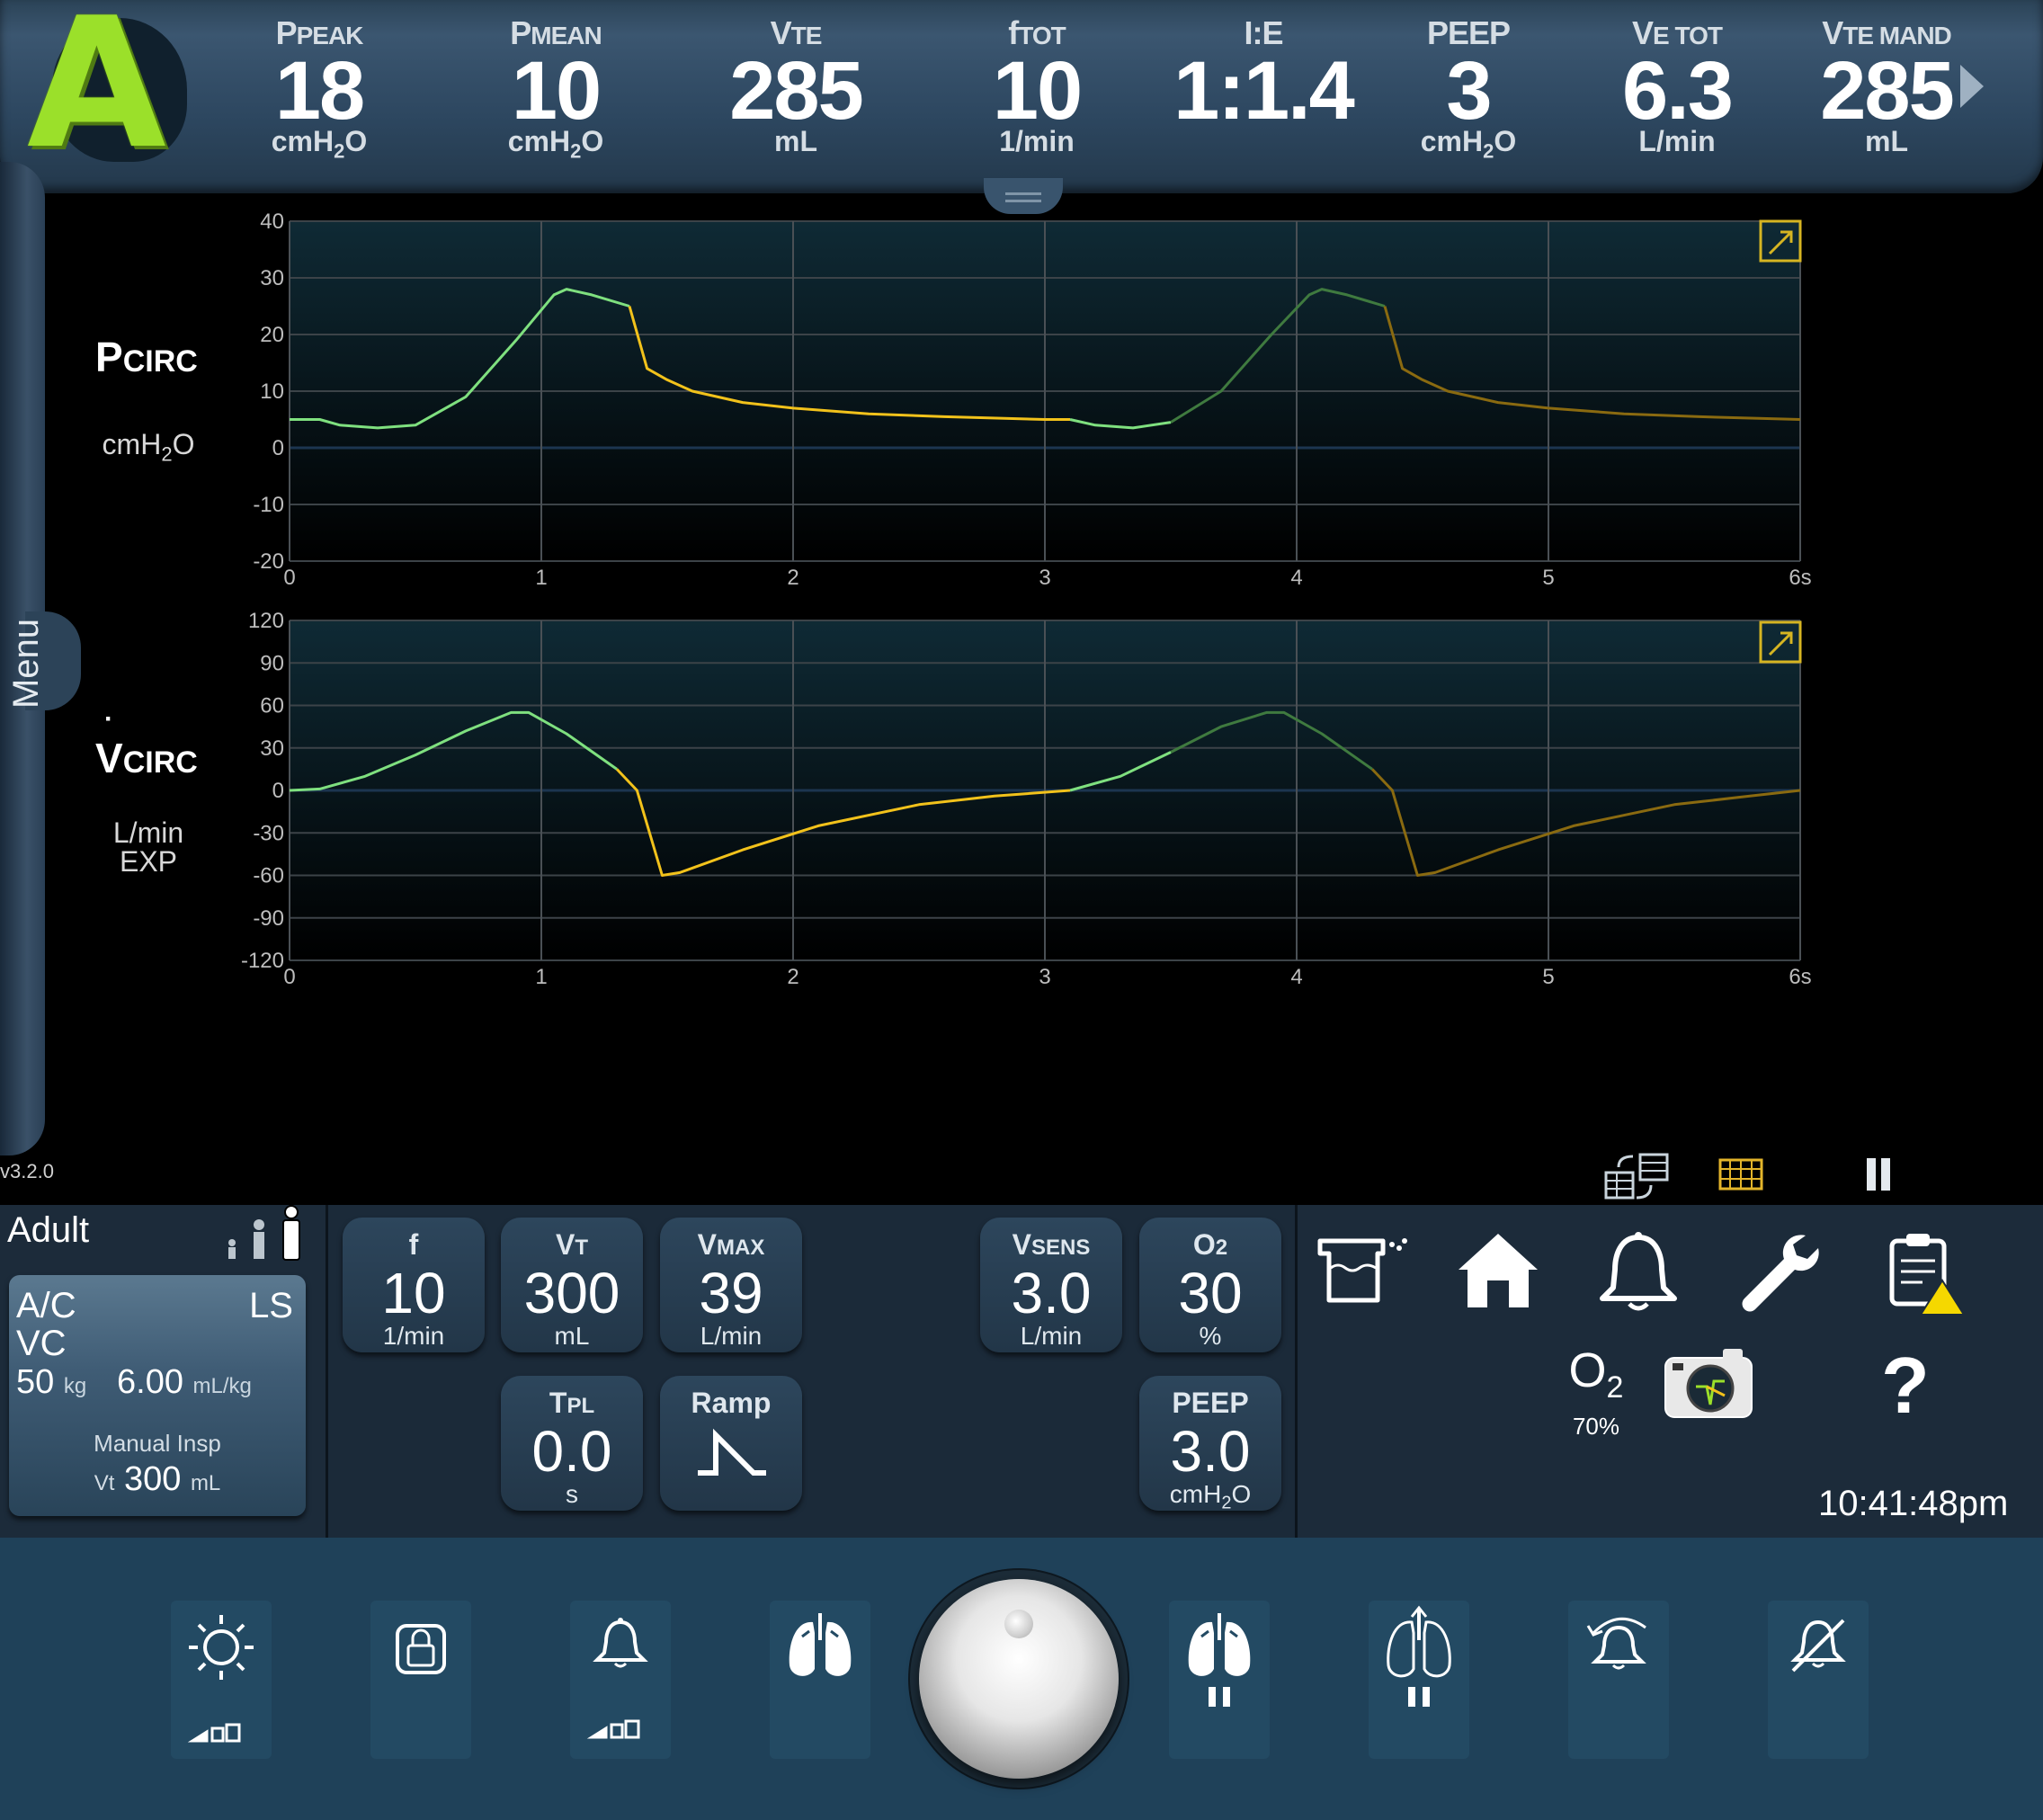  What do you see at coordinates (27, 1171) in the screenshot?
I see `software-version: v3.2.0` at bounding box center [27, 1171].